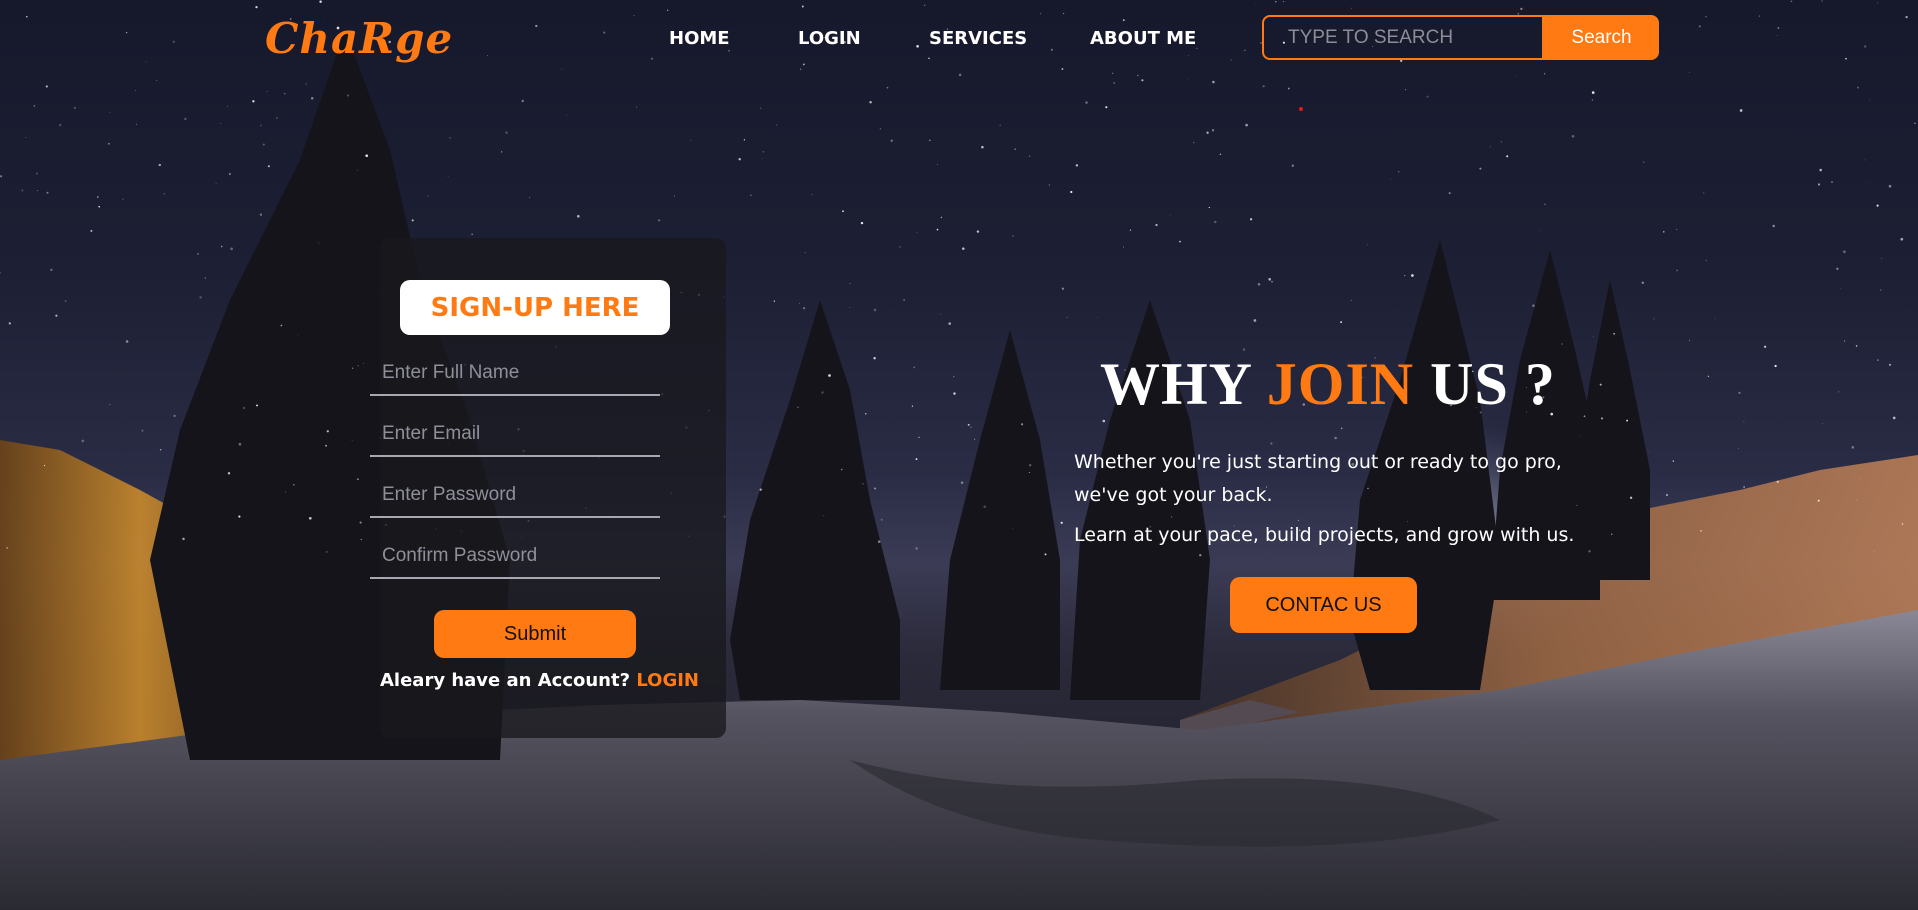 Image resolution: width=1918 pixels, height=910 pixels. What do you see at coordinates (539, 680) in the screenshot?
I see `have-account-text: Aleary have an Account? LOGIN` at bounding box center [539, 680].